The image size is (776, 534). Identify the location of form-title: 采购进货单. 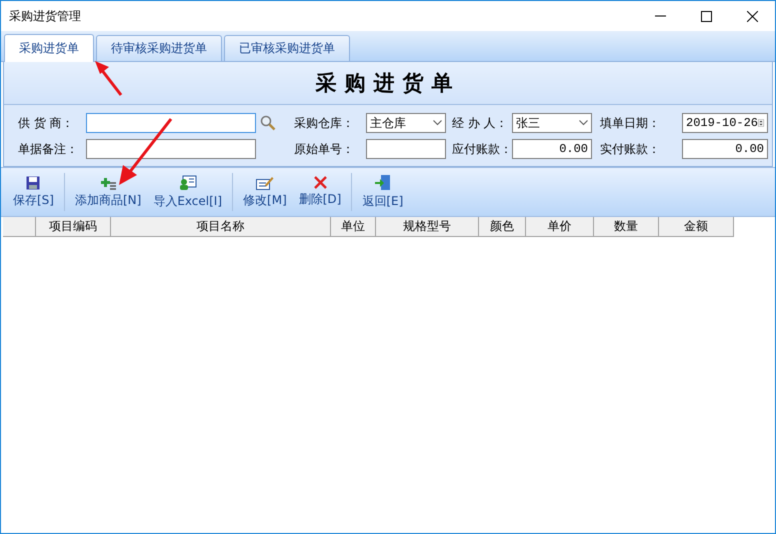
(388, 83).